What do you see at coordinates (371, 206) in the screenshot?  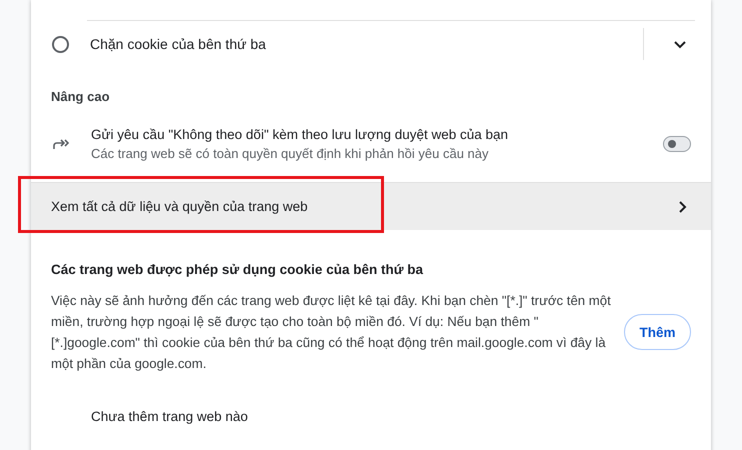 I see `site-data-link: Xem tất cả dữ liệu và quyền của trang web` at bounding box center [371, 206].